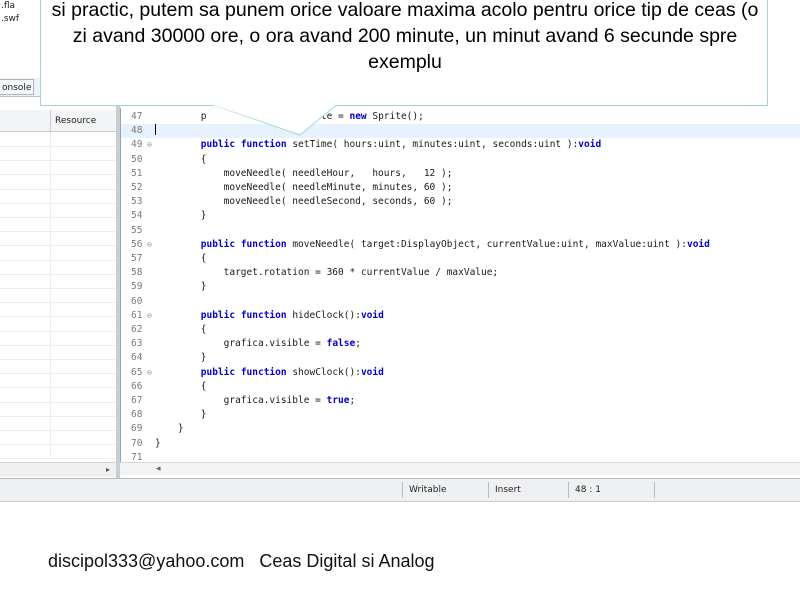 The image size is (800, 600). What do you see at coordinates (460, 401) in the screenshot?
I see `code-line: 67 grafica.visible = true;` at bounding box center [460, 401].